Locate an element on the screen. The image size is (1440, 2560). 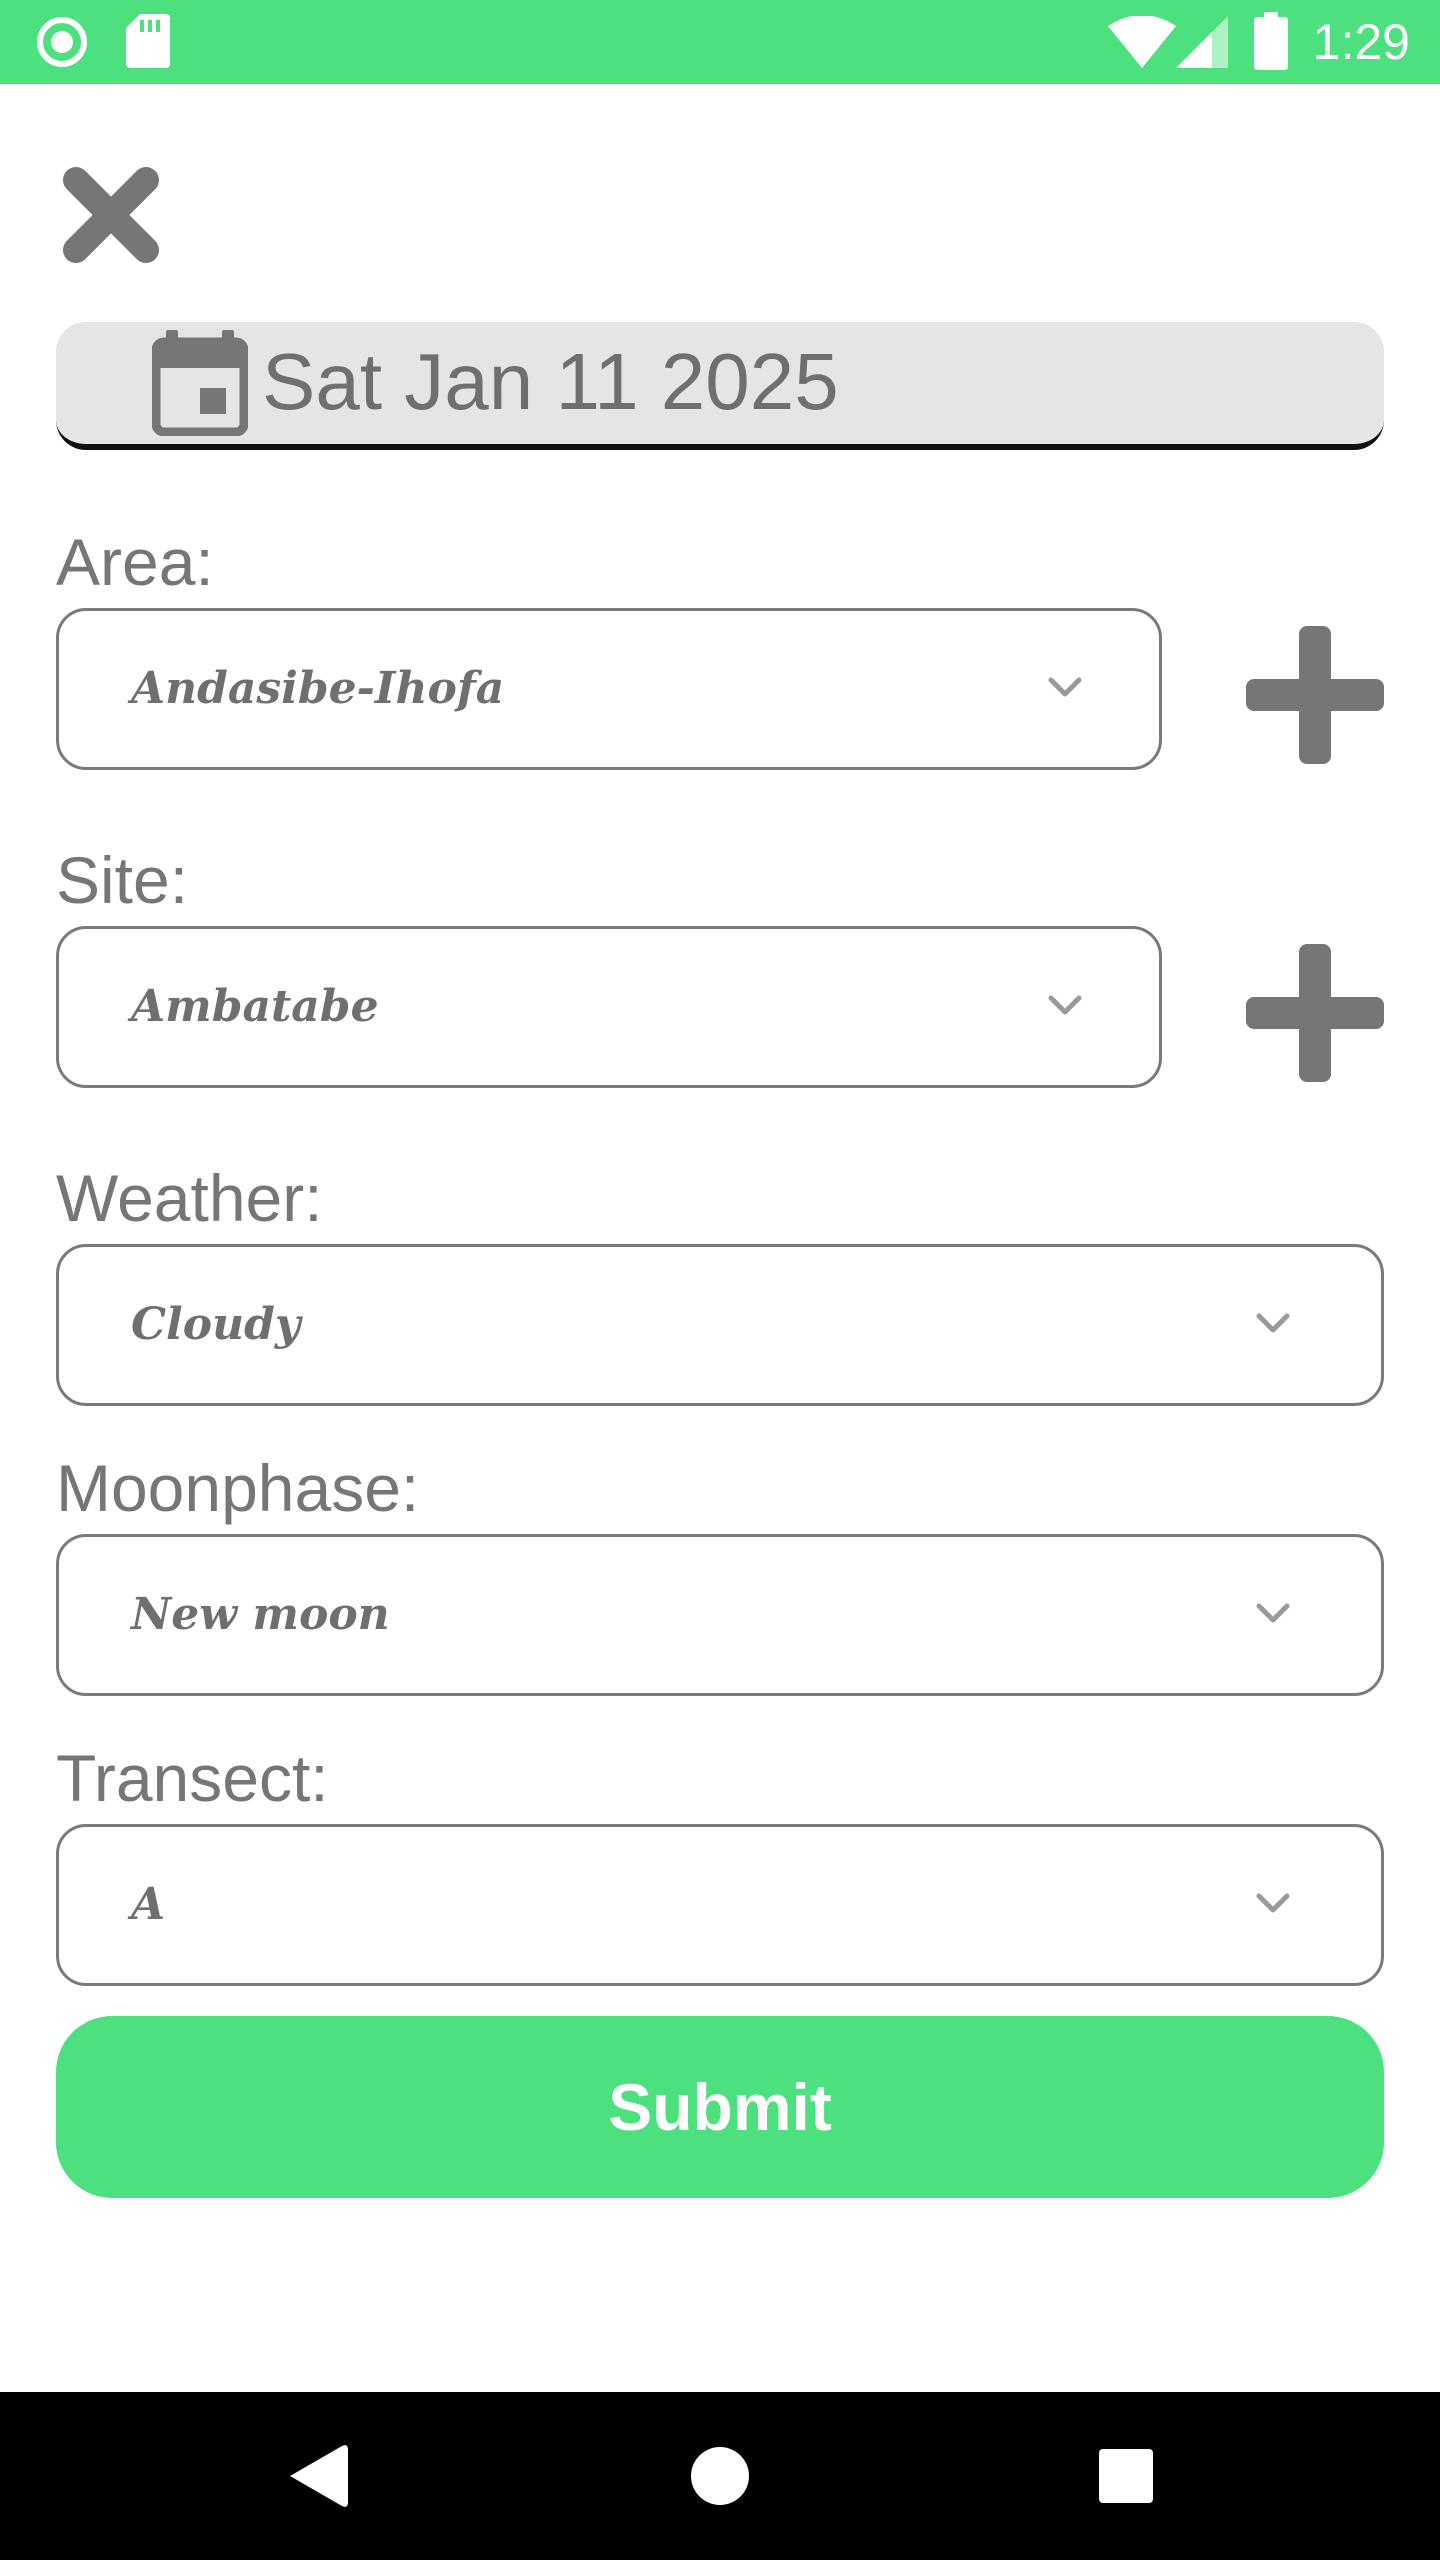
back-icon is located at coordinates (322, 2476).